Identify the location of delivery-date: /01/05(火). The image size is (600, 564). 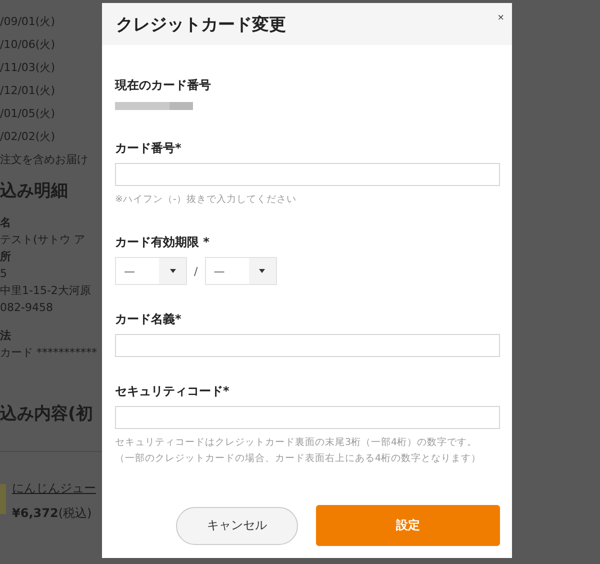
(27, 114).